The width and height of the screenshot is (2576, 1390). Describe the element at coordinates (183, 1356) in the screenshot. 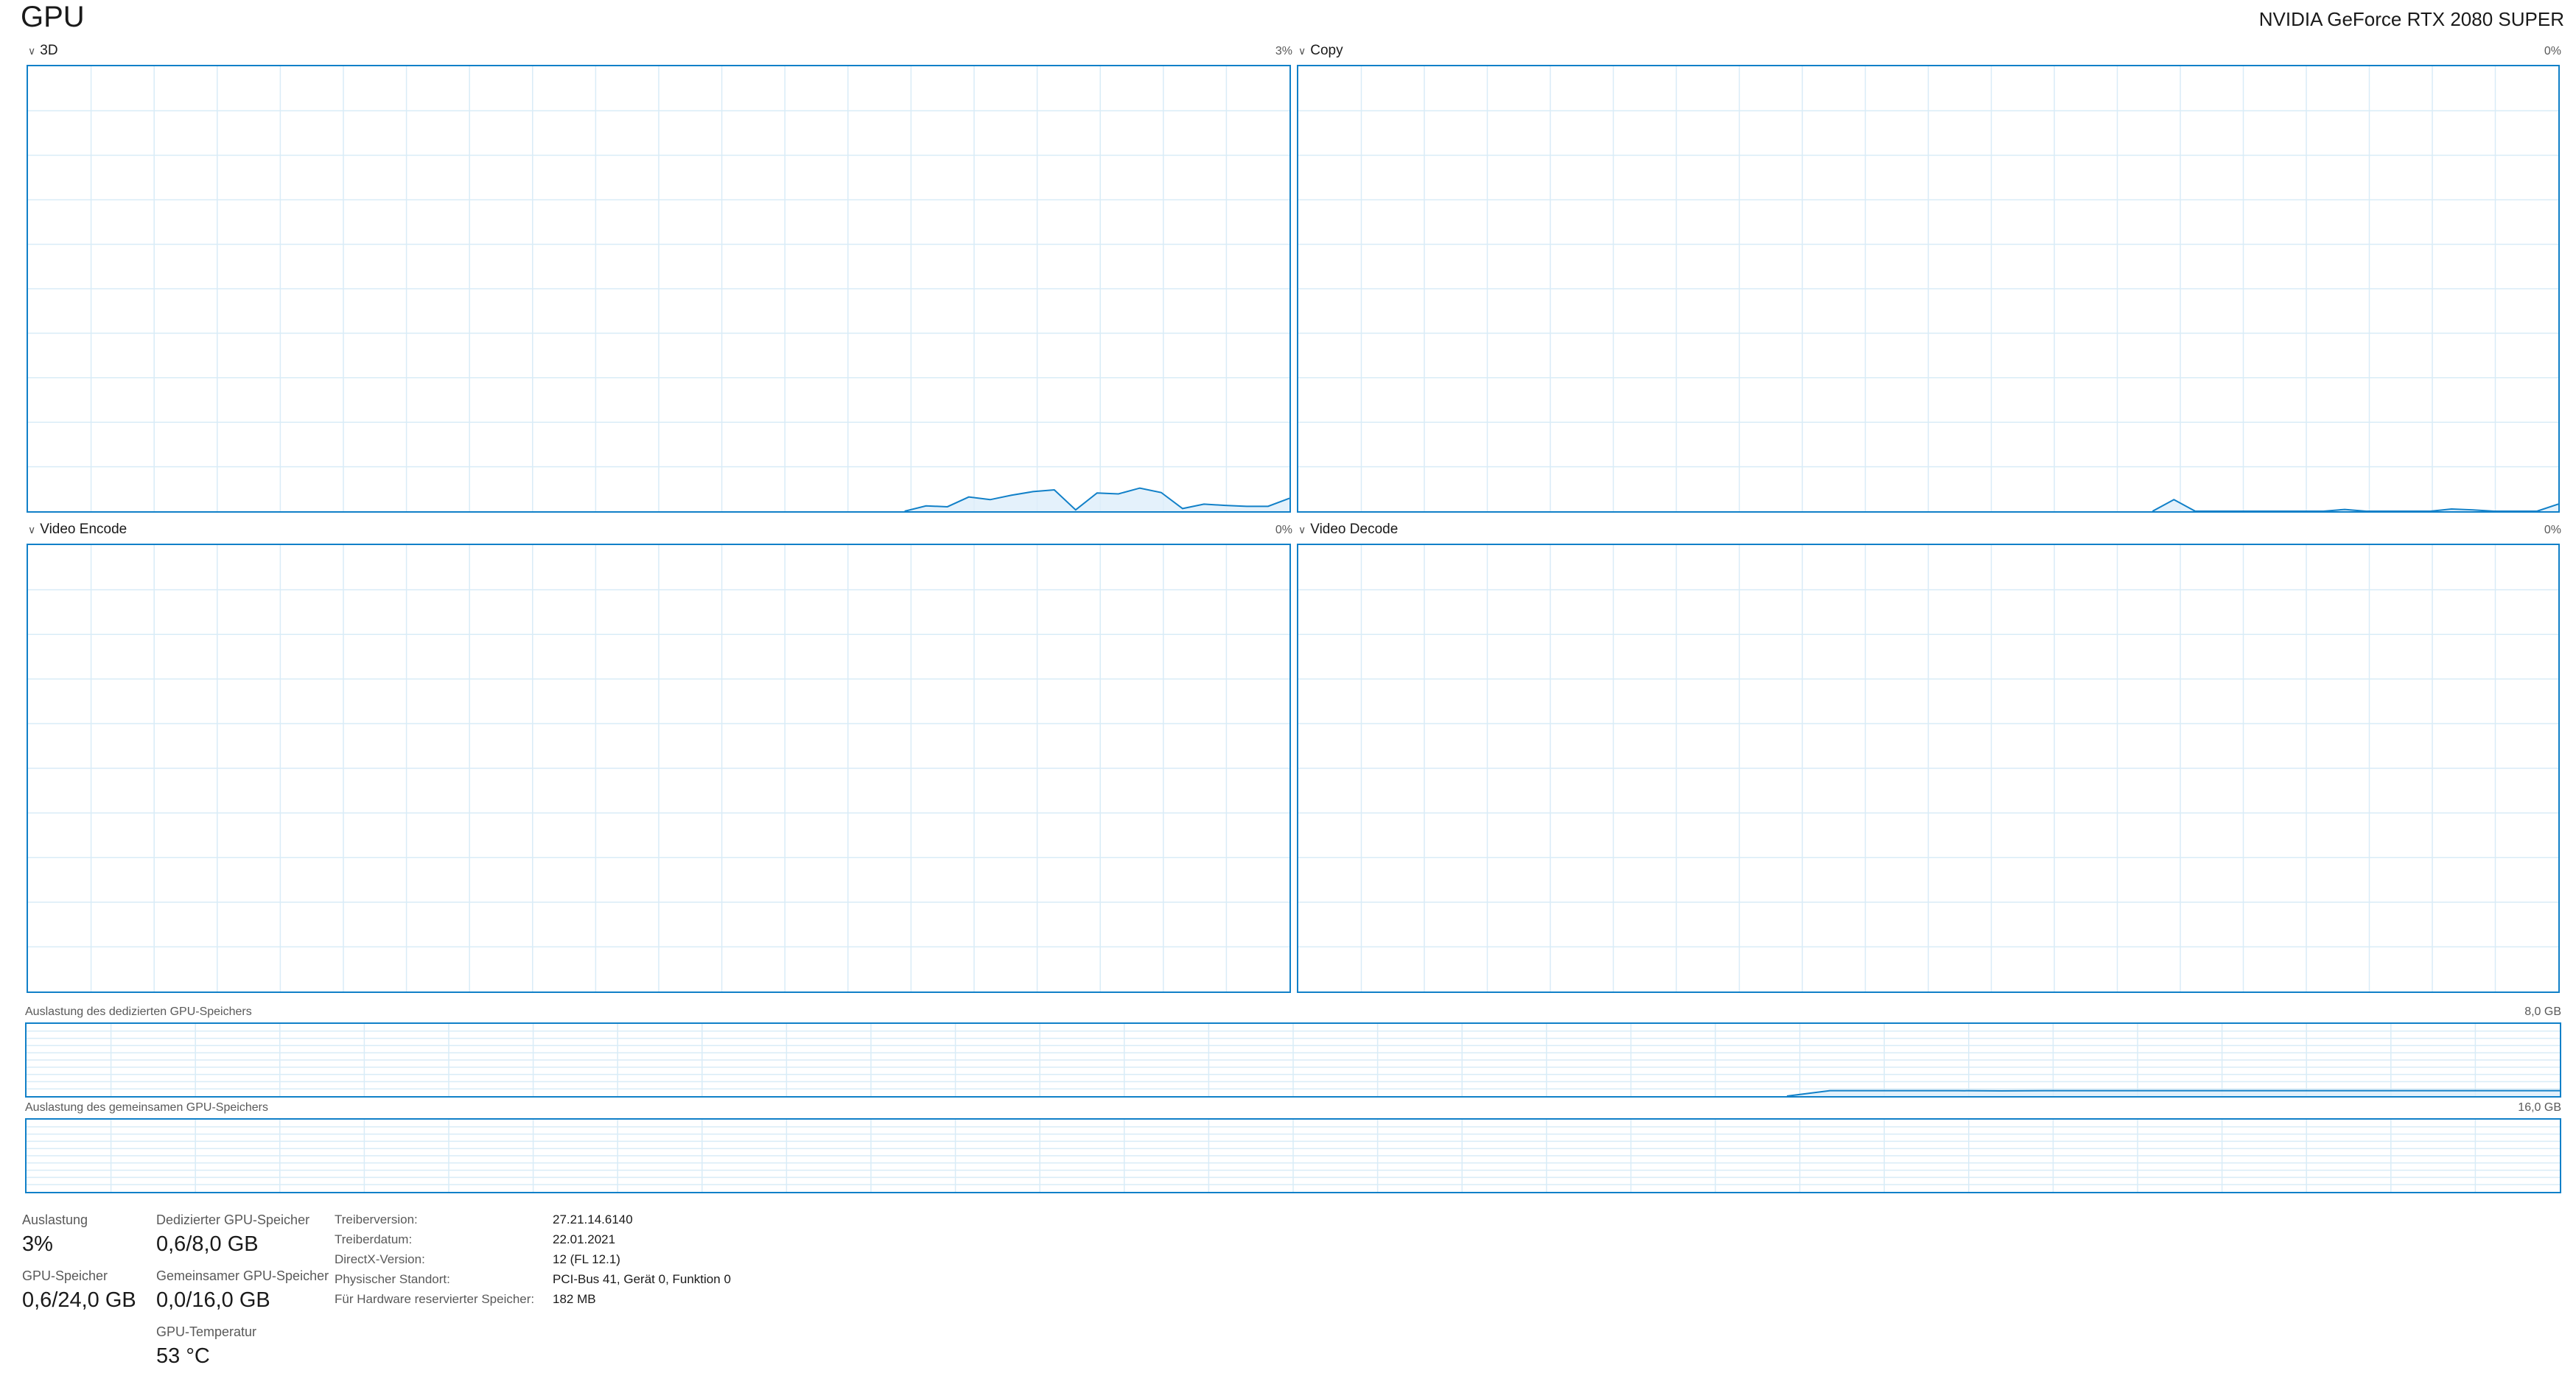

I see `temperature-value: 53 °C` at that location.